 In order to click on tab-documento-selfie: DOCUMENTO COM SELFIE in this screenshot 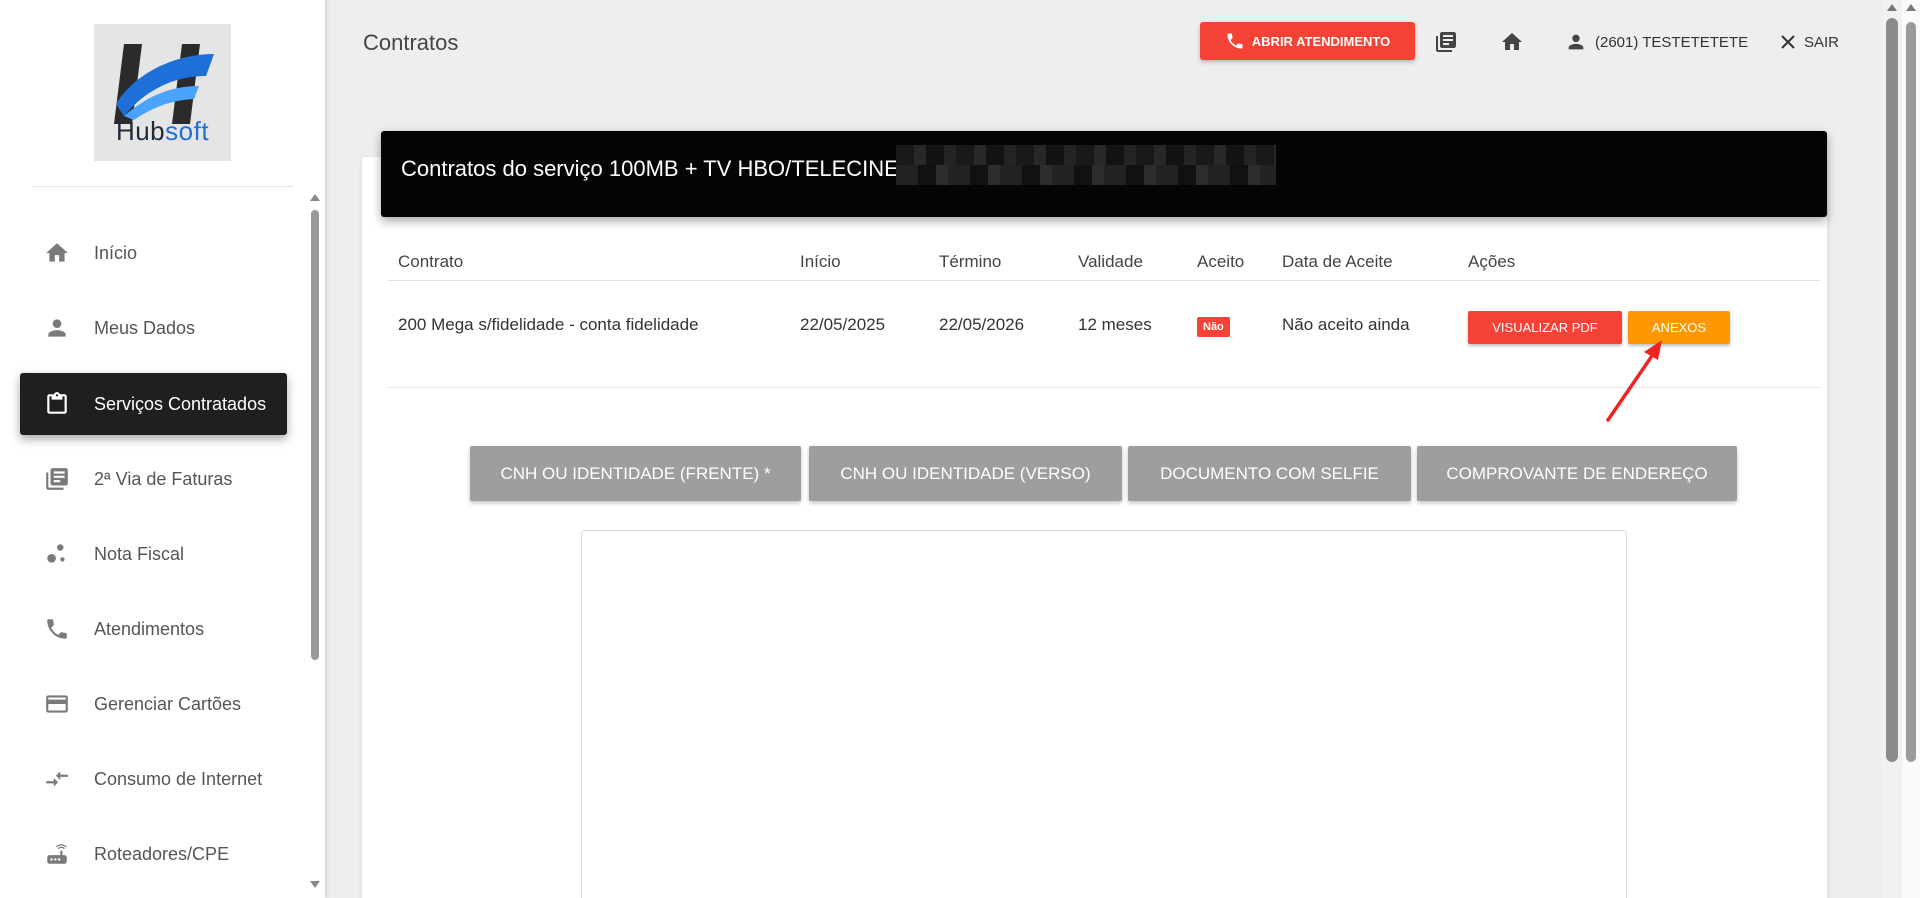, I will do `click(1269, 473)`.